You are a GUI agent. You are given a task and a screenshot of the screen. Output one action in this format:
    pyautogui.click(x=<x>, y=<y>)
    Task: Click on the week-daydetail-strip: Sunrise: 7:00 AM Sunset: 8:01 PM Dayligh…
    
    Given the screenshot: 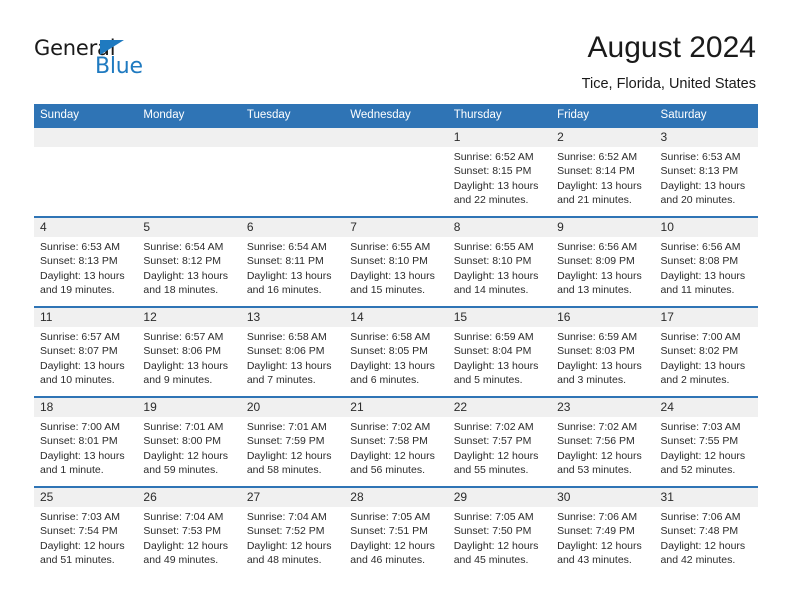 What is the action you would take?
    pyautogui.click(x=396, y=451)
    